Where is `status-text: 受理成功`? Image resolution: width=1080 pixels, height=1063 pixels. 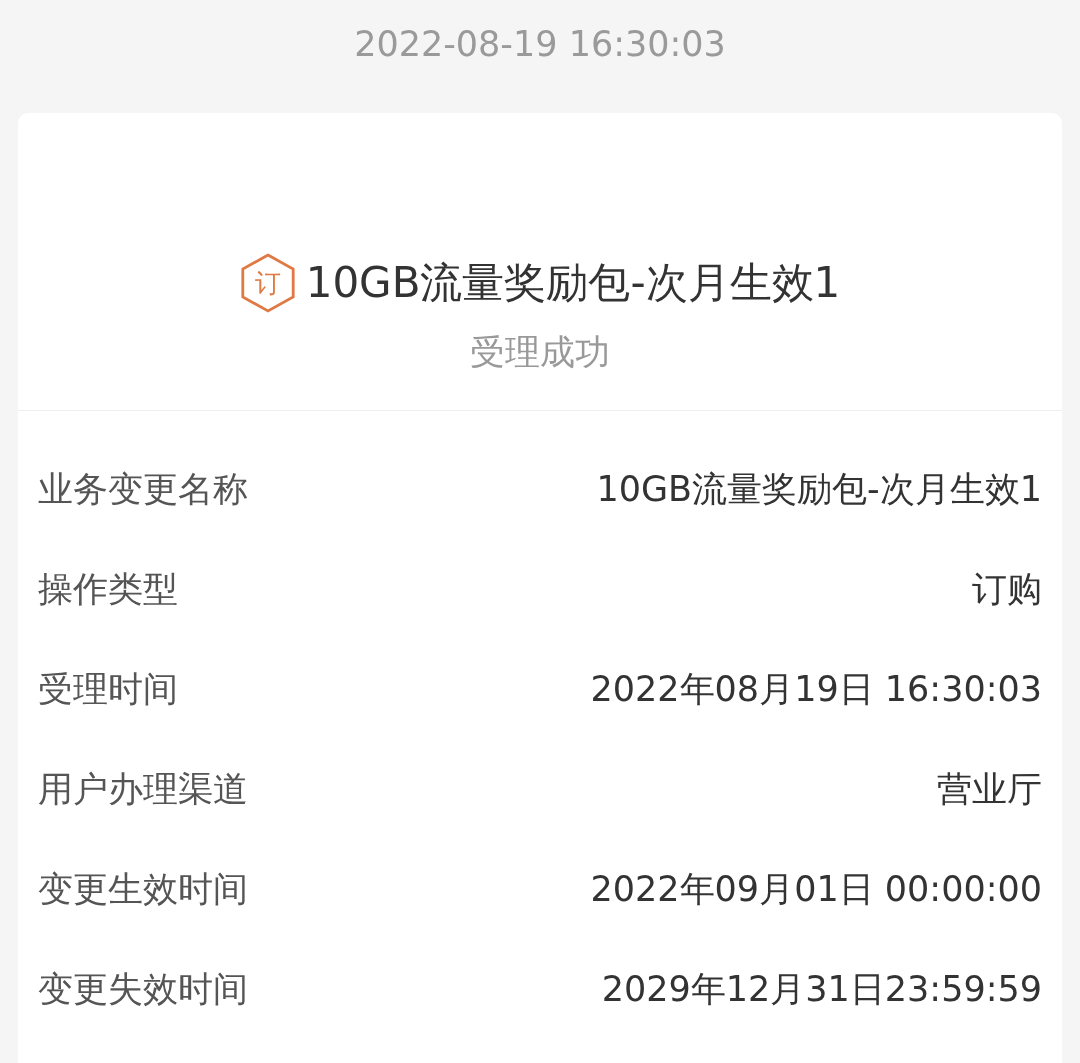 status-text: 受理成功 is located at coordinates (540, 352).